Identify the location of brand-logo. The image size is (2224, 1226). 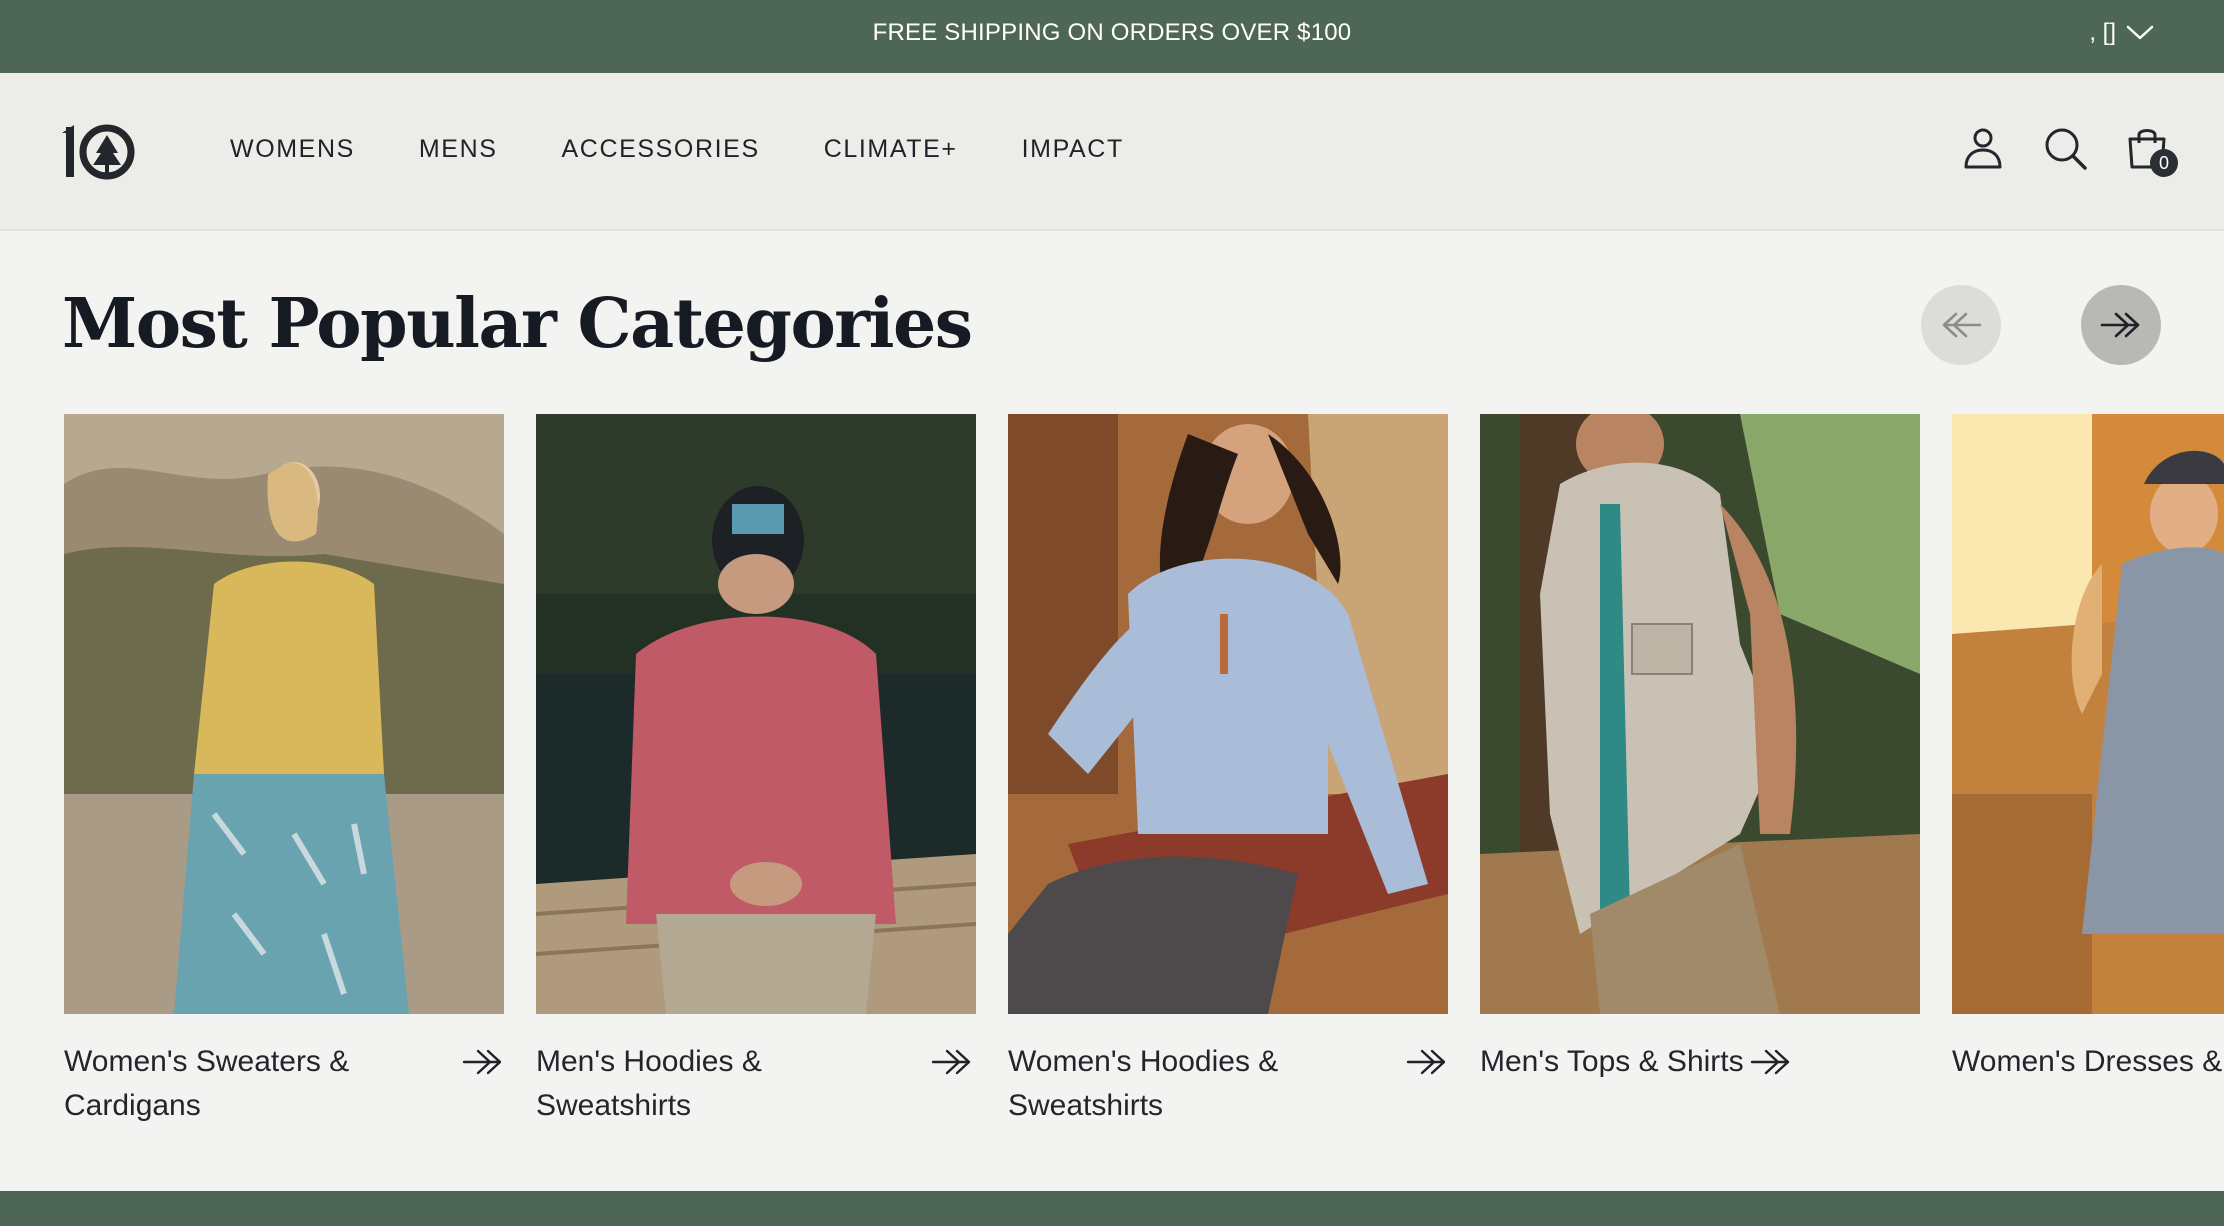
(100, 152).